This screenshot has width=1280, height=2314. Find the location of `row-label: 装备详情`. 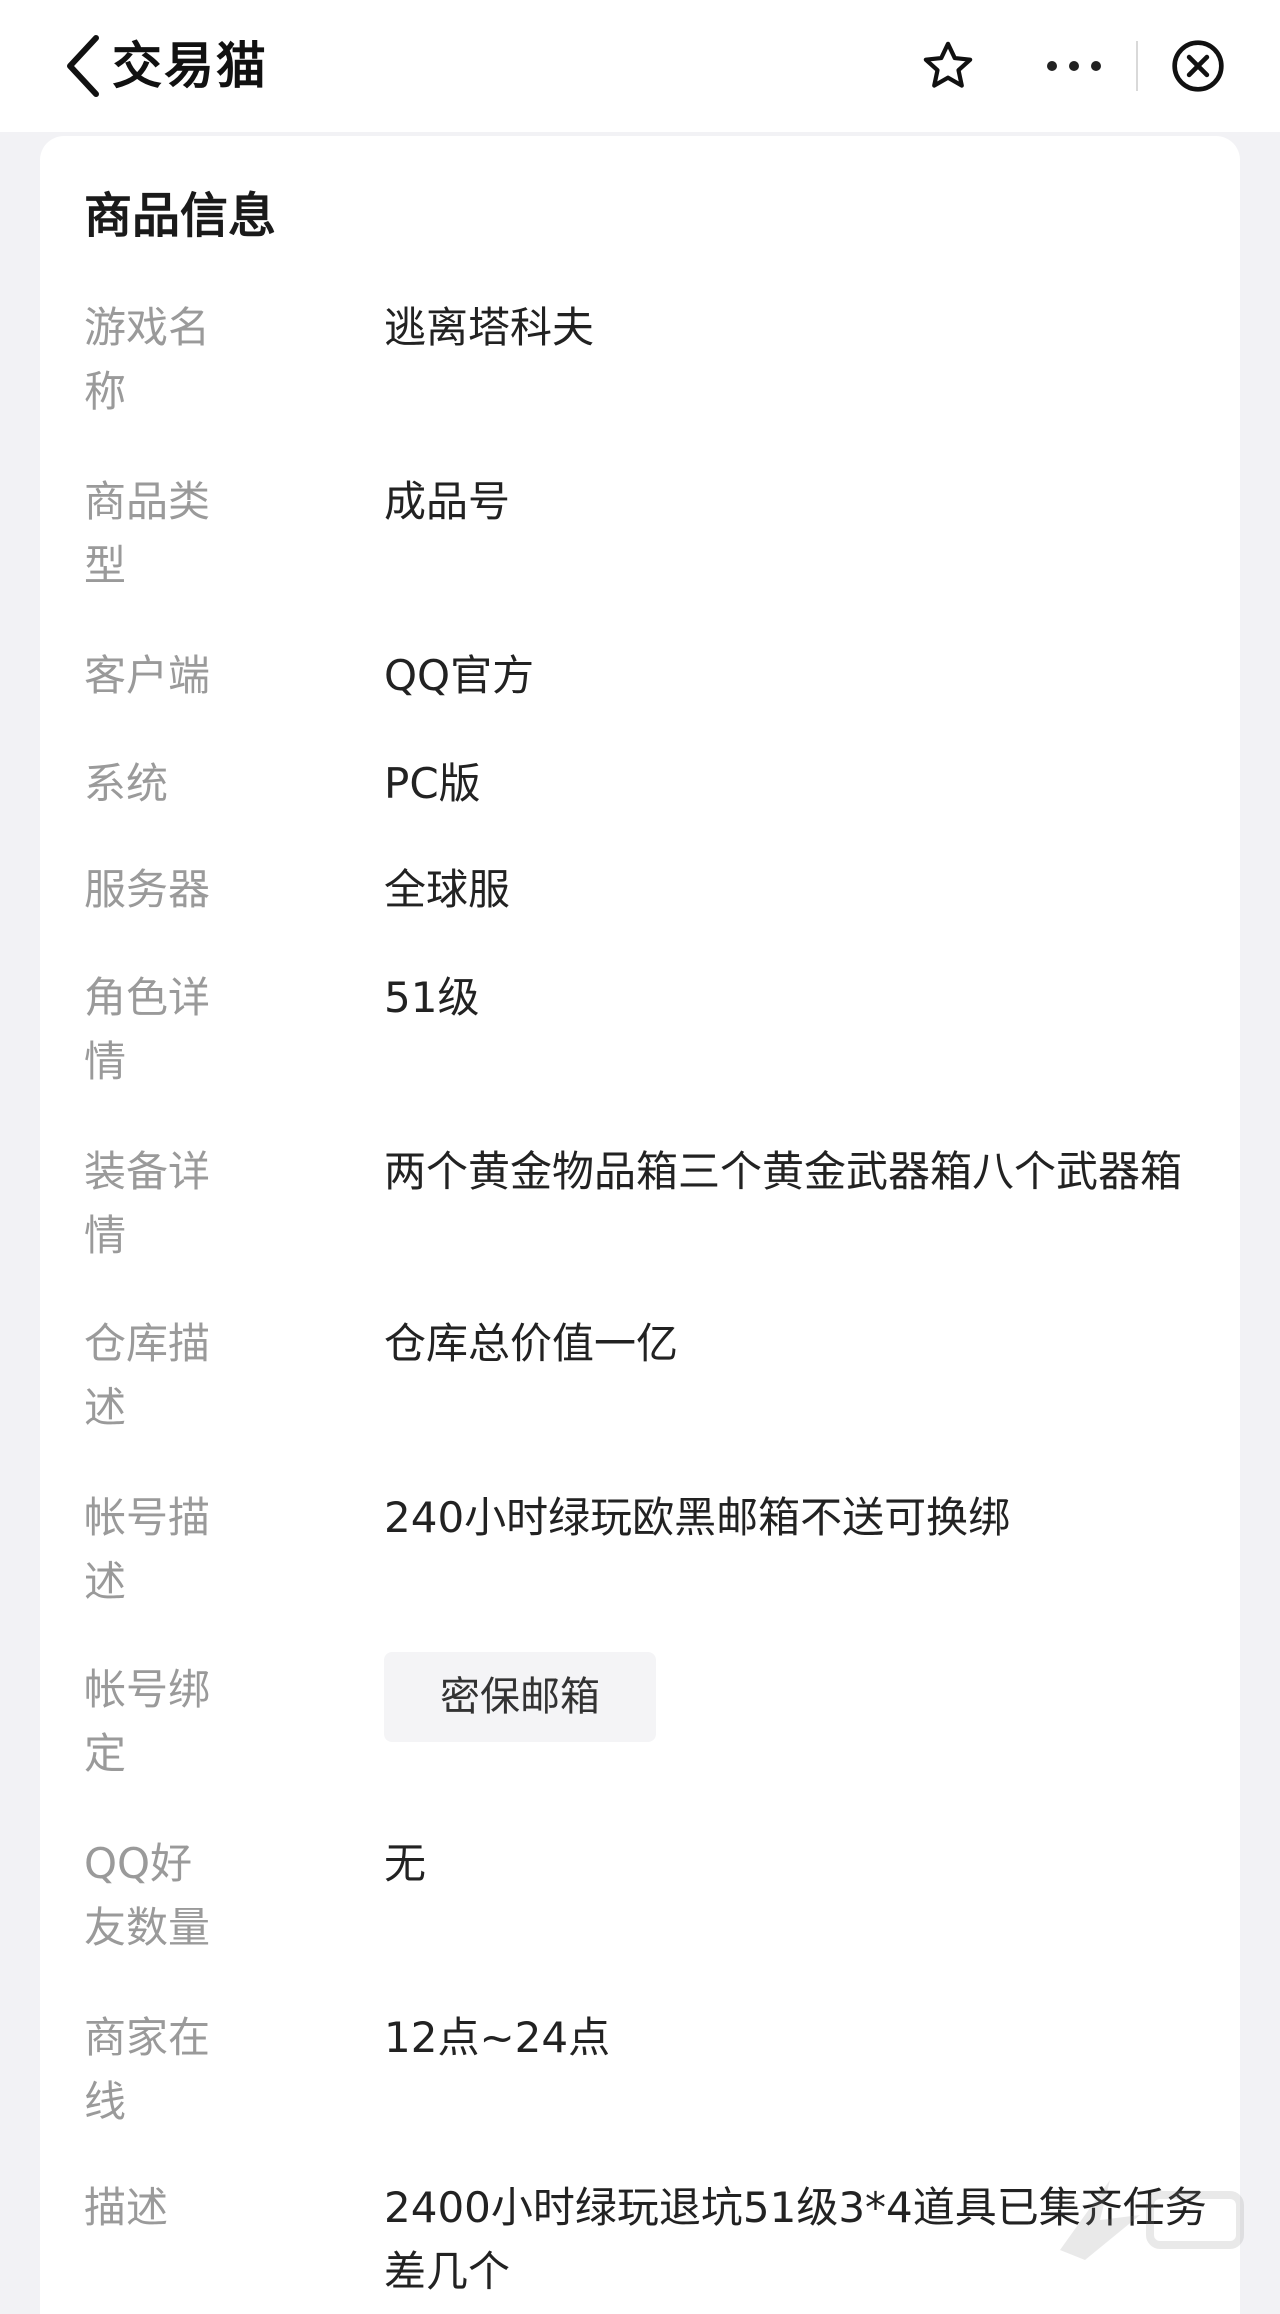

row-label: 装备详情 is located at coordinates (147, 1203).